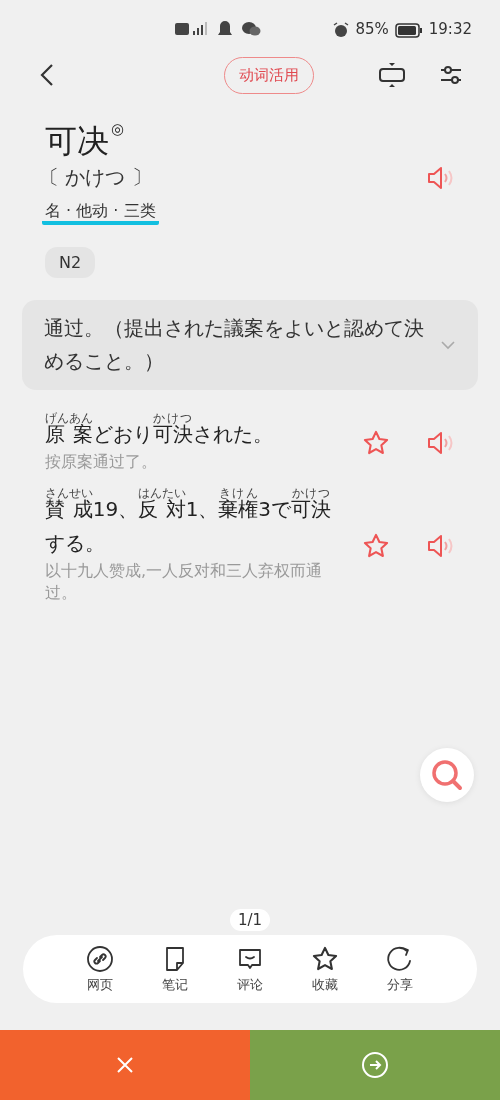  I want to click on example-sentence: 原 案 げんあん どおり 可決 かけつ された。, so click(159, 430).